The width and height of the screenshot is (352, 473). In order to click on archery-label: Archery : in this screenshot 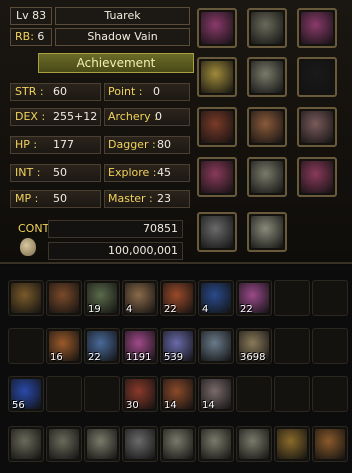, I will do `click(133, 116)`.